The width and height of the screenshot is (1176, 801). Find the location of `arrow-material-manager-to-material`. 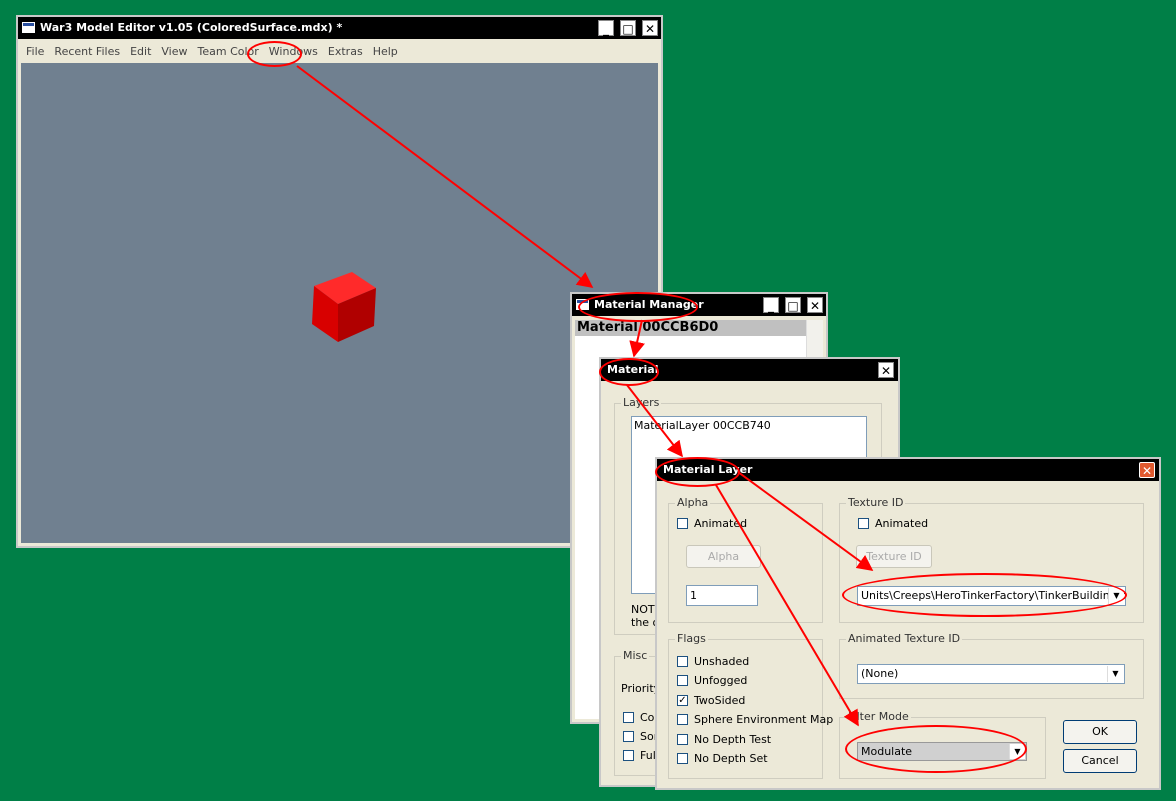

arrow-material-manager-to-material is located at coordinates (637, 338).